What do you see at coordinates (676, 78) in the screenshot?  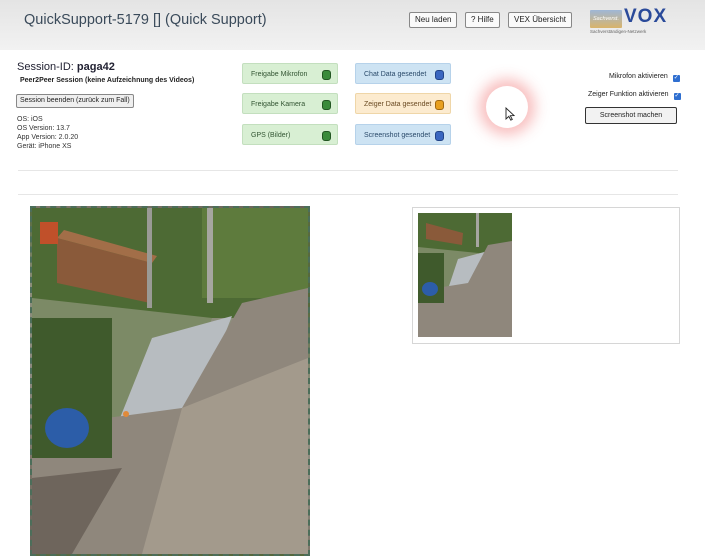 I see `mic-toggle-checkbox: ✓` at bounding box center [676, 78].